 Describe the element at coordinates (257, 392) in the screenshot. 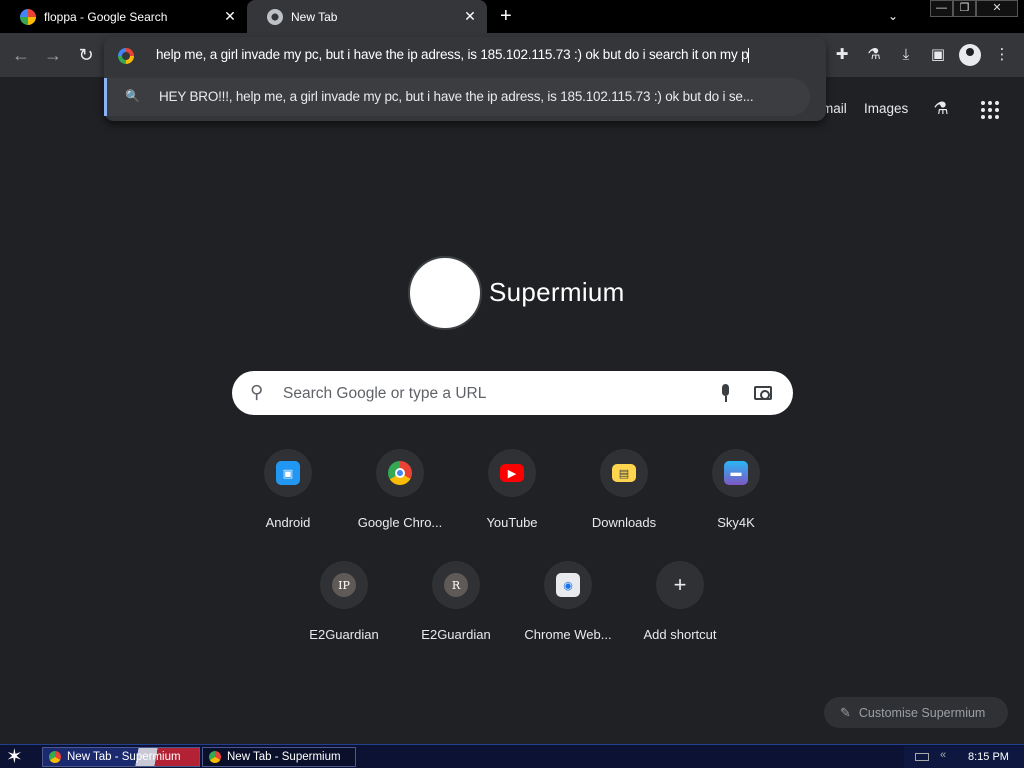

I see `search-icon: ⚲` at that location.